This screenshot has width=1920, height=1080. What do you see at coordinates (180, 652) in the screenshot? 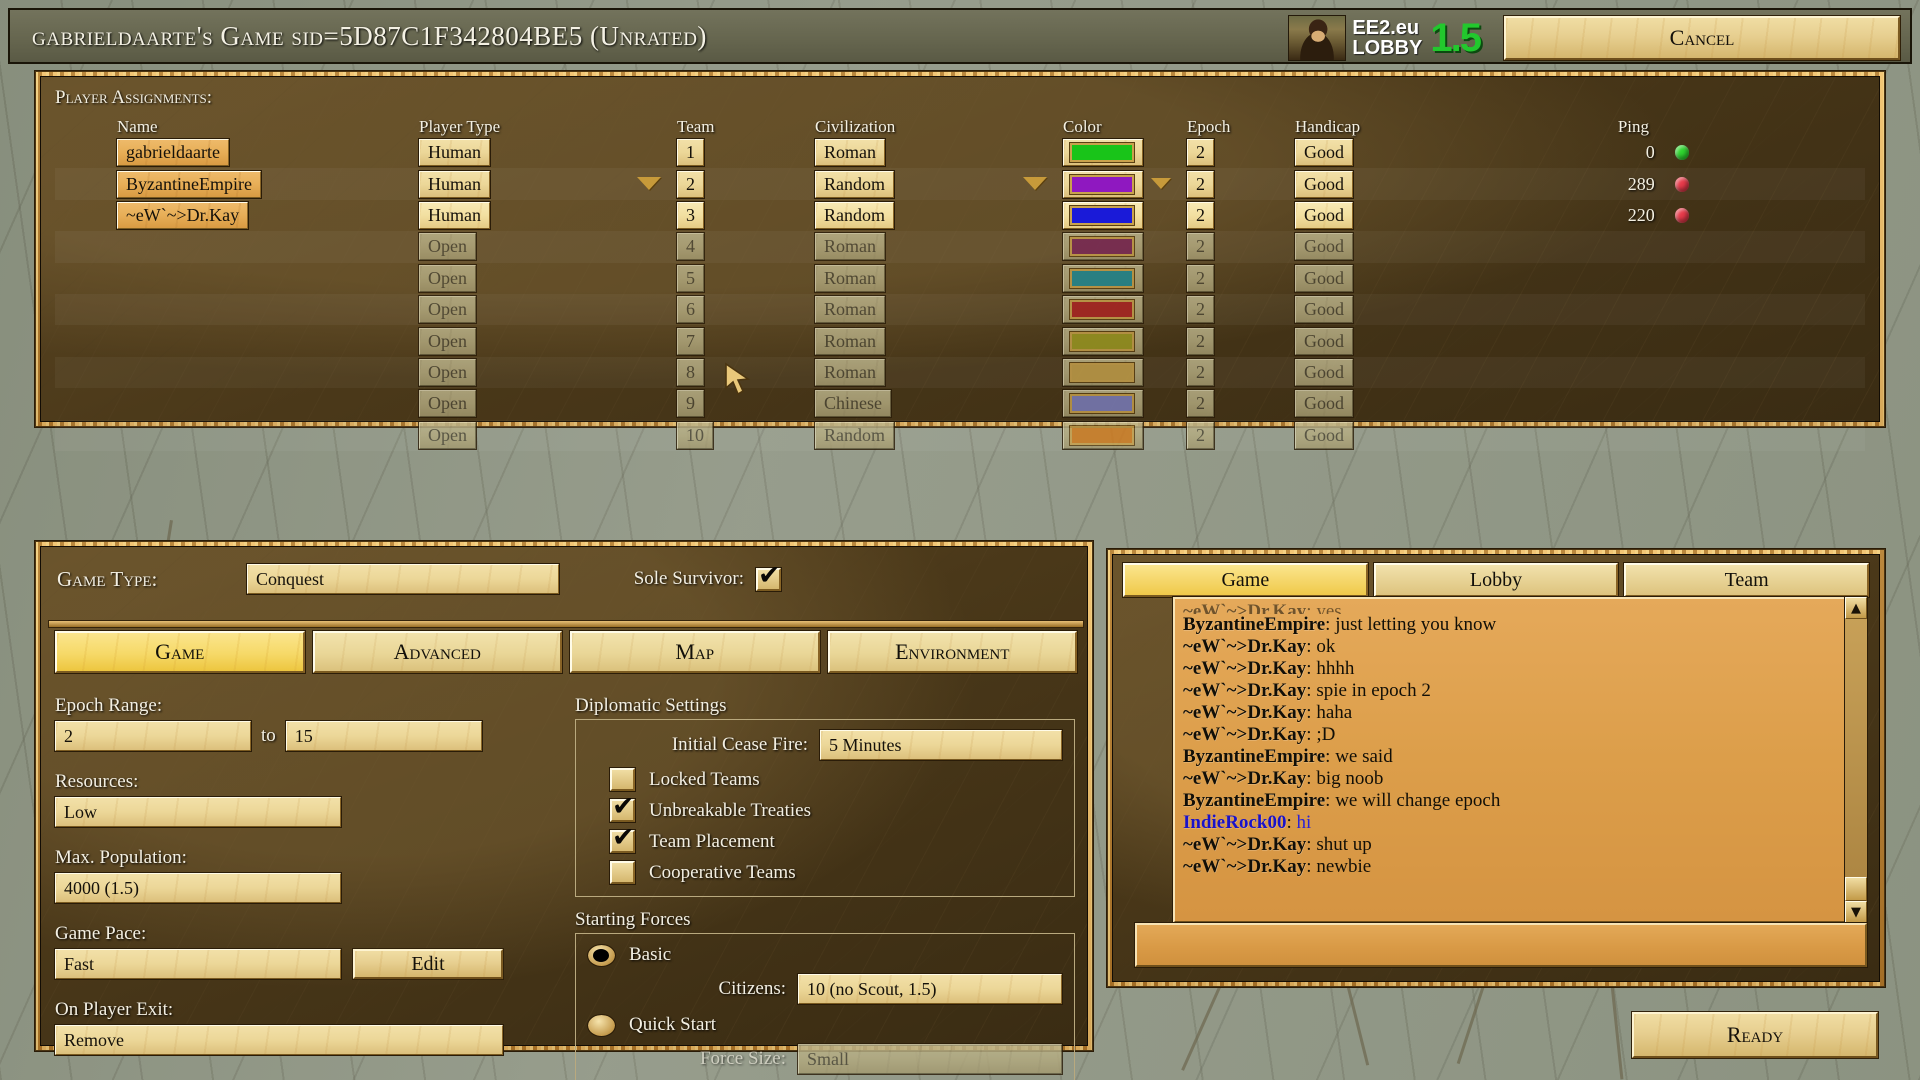
I see `tab-game: Game` at bounding box center [180, 652].